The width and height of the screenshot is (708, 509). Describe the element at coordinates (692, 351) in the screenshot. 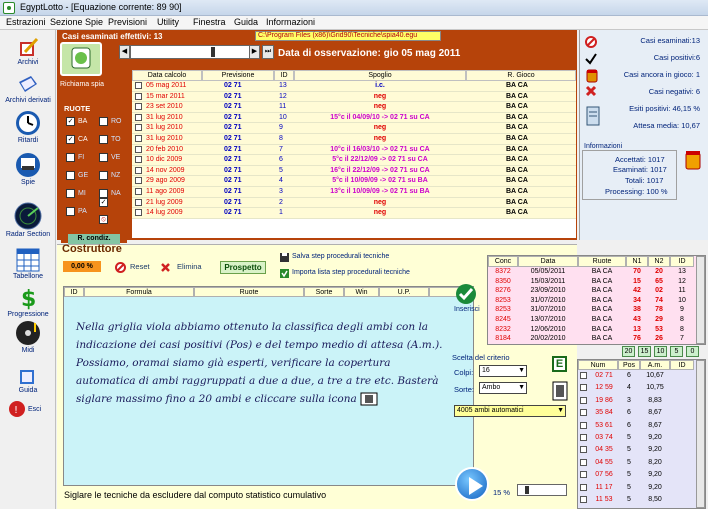

I see `counter-0: 0` at that location.